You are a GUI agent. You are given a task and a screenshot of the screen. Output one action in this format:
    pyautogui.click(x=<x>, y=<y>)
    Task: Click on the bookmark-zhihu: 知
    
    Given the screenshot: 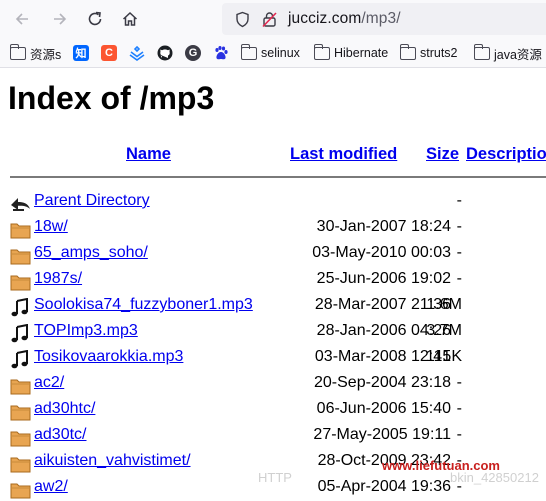 What is the action you would take?
    pyautogui.click(x=83, y=53)
    